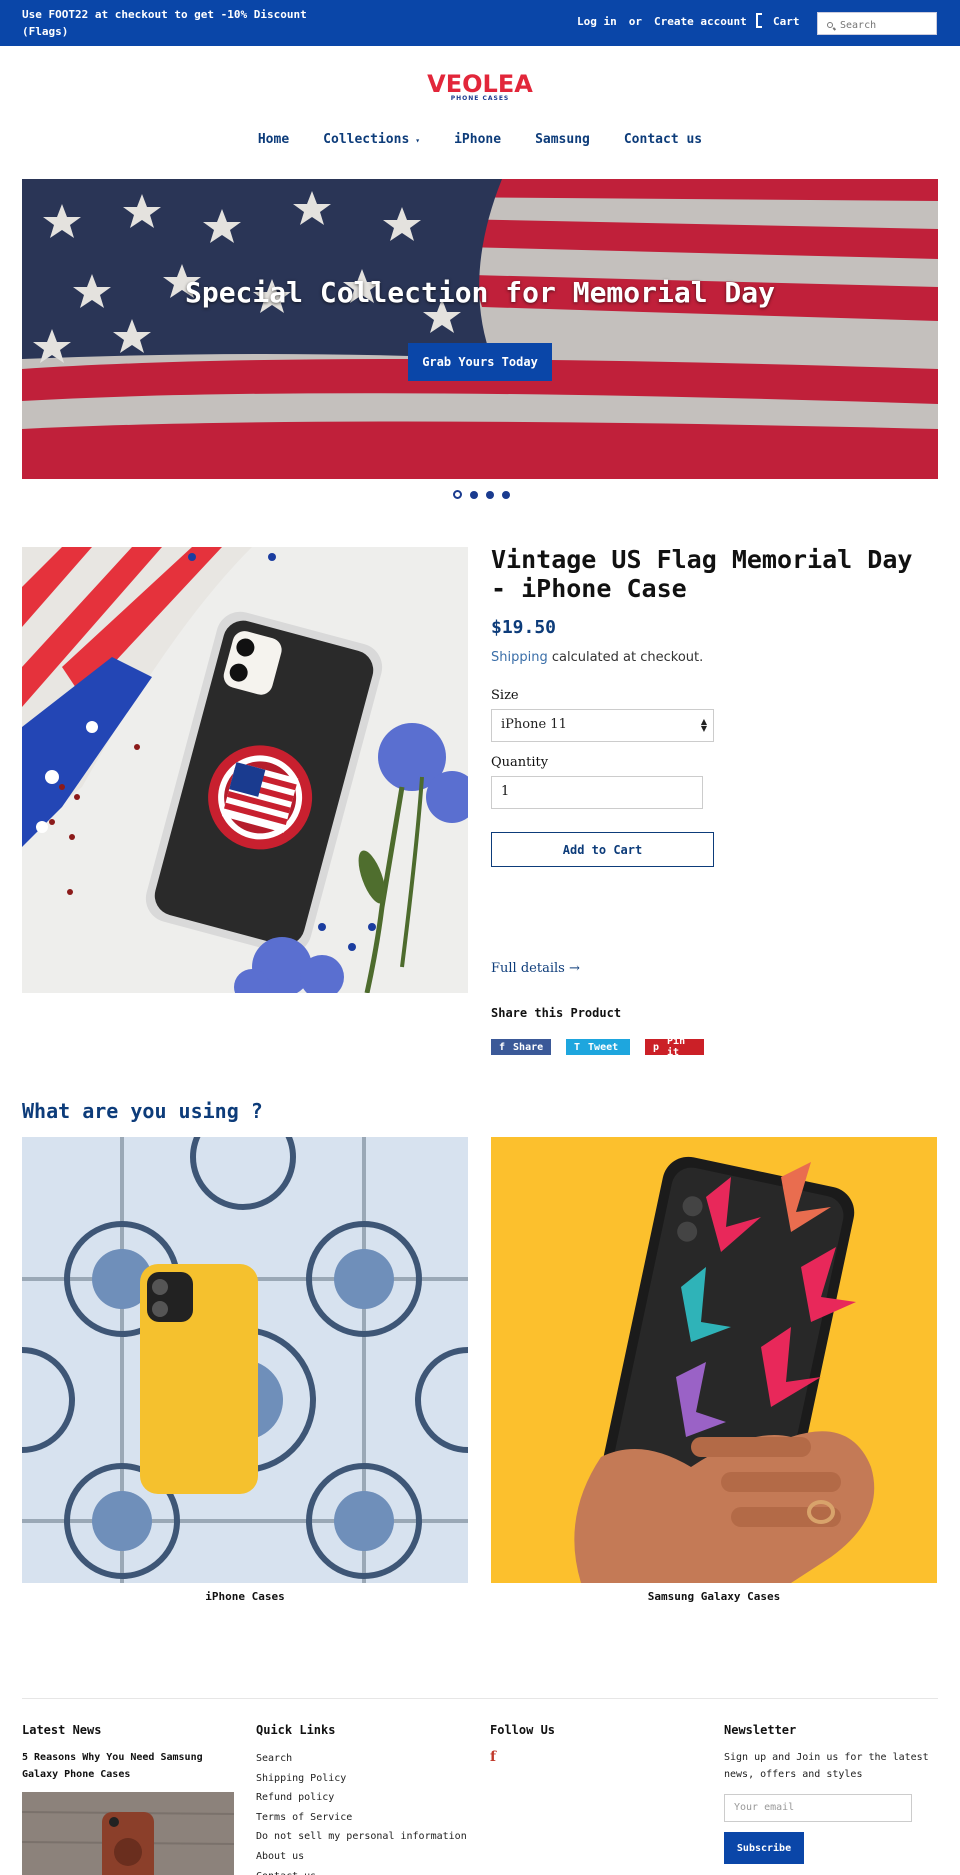  I want to click on chevron-down-icon: ▾, so click(418, 140).